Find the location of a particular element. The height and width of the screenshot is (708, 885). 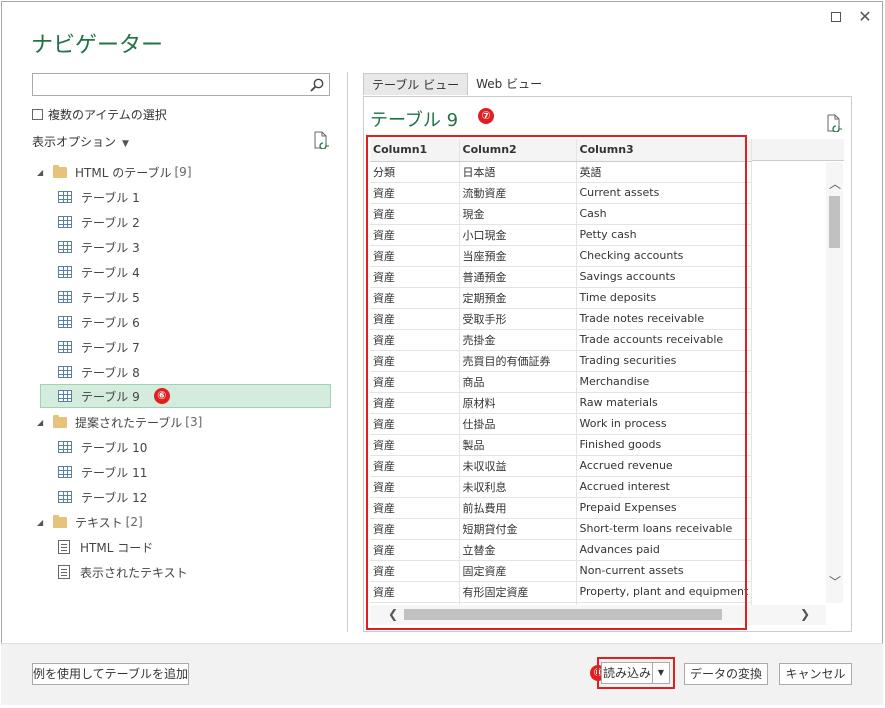

horizontal-scroll-thumb is located at coordinates (563, 614).